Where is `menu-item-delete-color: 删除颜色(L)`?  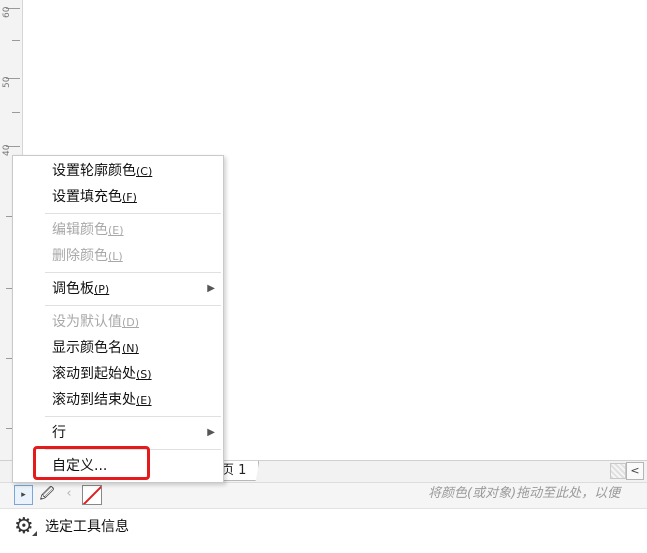
menu-item-delete-color: 删除颜色(L) is located at coordinates (118, 256).